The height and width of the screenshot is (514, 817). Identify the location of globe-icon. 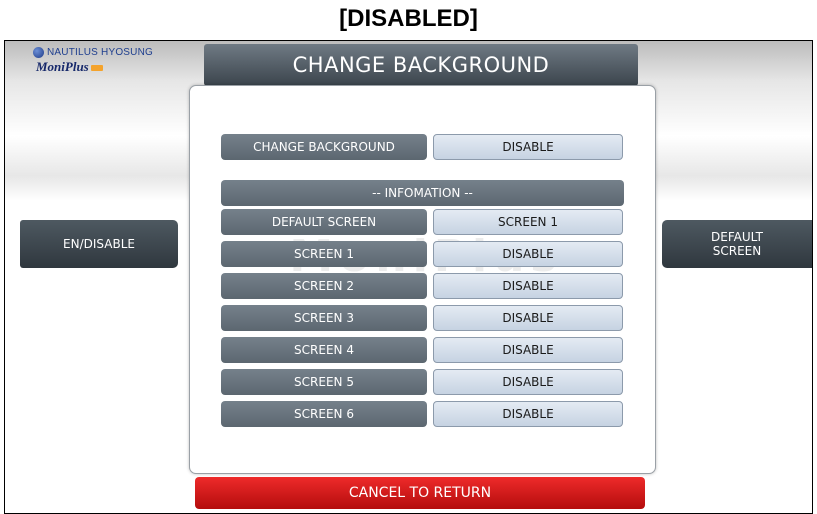
(38, 52).